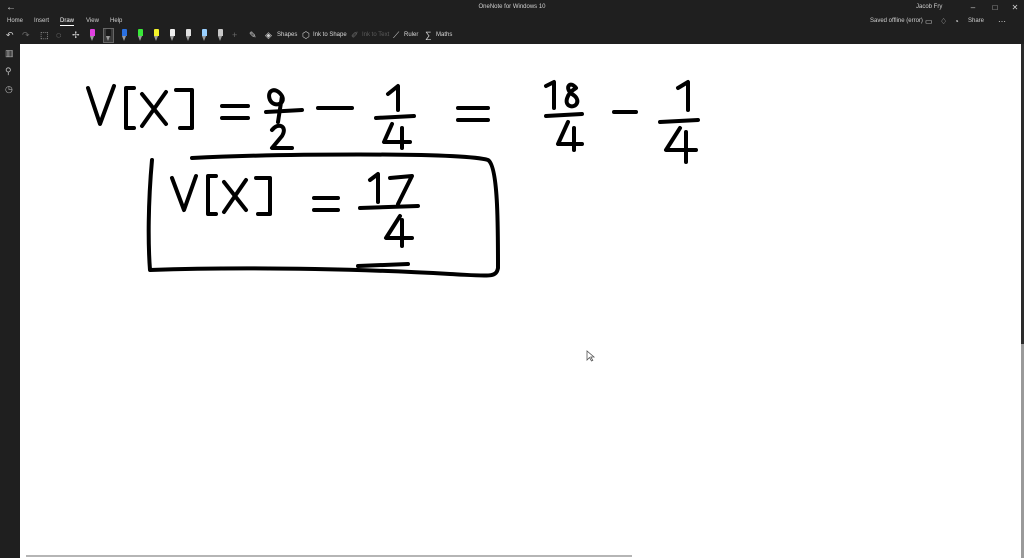  Describe the element at coordinates (355, 35) in the screenshot. I see `ink-to-text-disabled-icon: ✐` at that location.